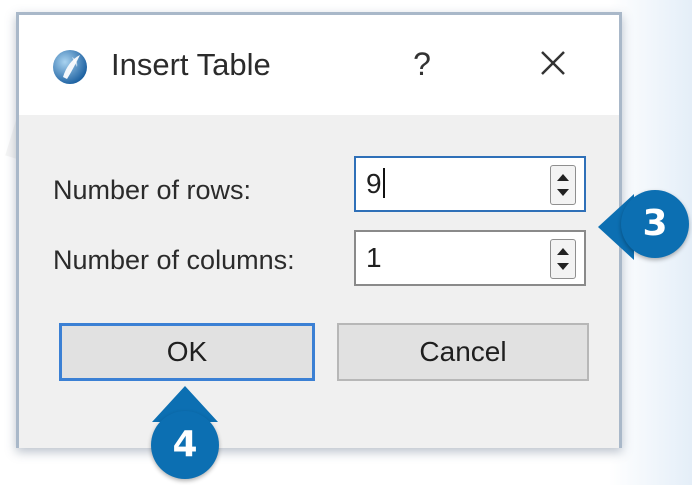 This screenshot has height=485, width=692. I want to click on rows-value: 9, so click(375, 184).